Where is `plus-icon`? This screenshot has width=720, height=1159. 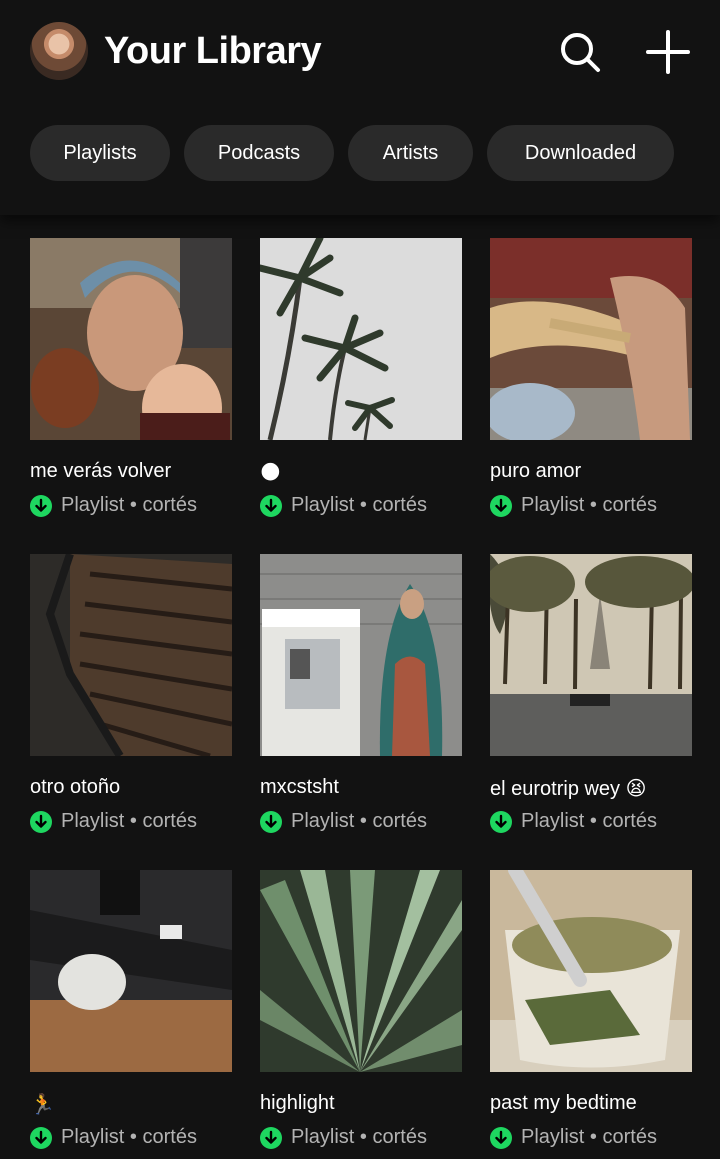
plus-icon is located at coordinates (668, 52).